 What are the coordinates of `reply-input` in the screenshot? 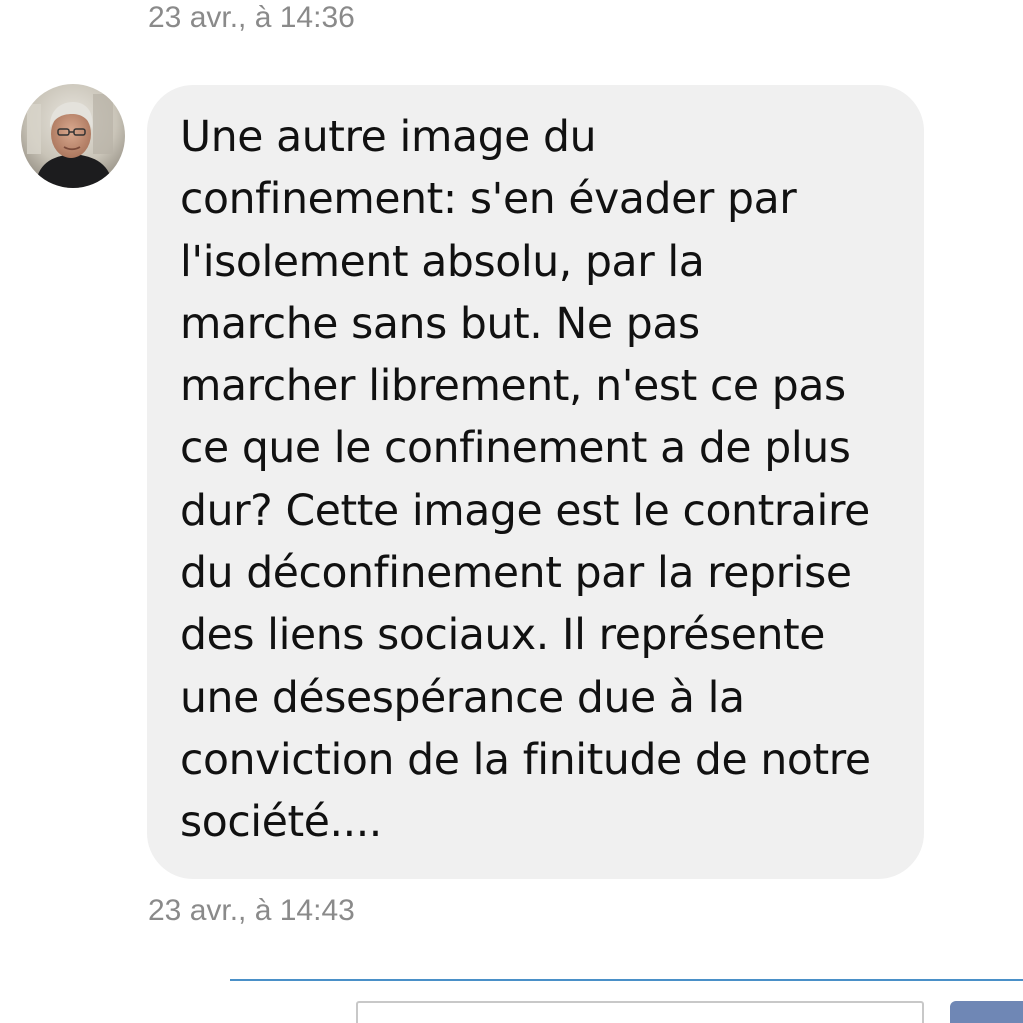 It's located at (640, 1012).